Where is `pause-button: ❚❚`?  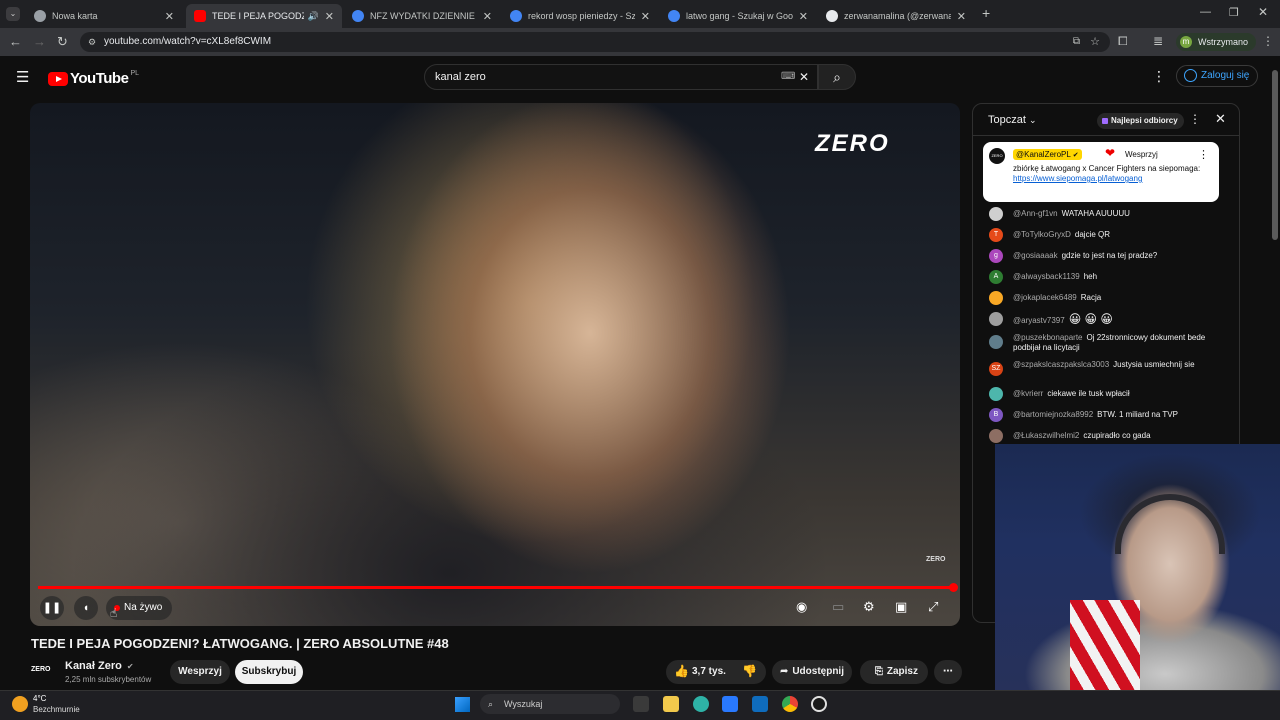 pause-button: ❚❚ is located at coordinates (52, 608).